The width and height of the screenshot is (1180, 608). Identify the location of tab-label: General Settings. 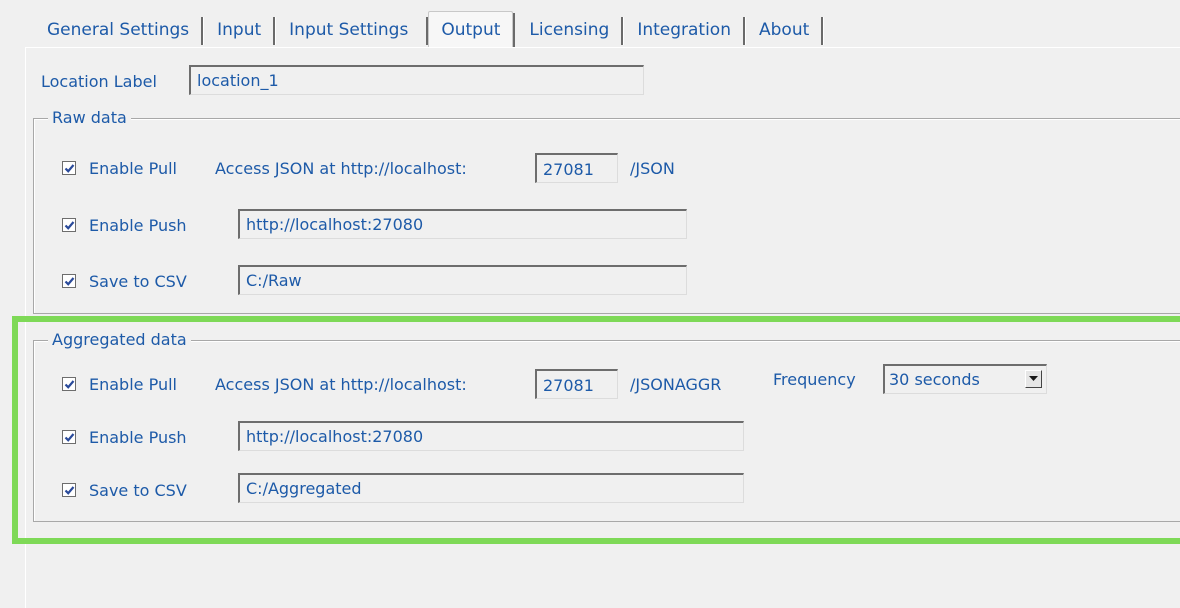
(118, 30).